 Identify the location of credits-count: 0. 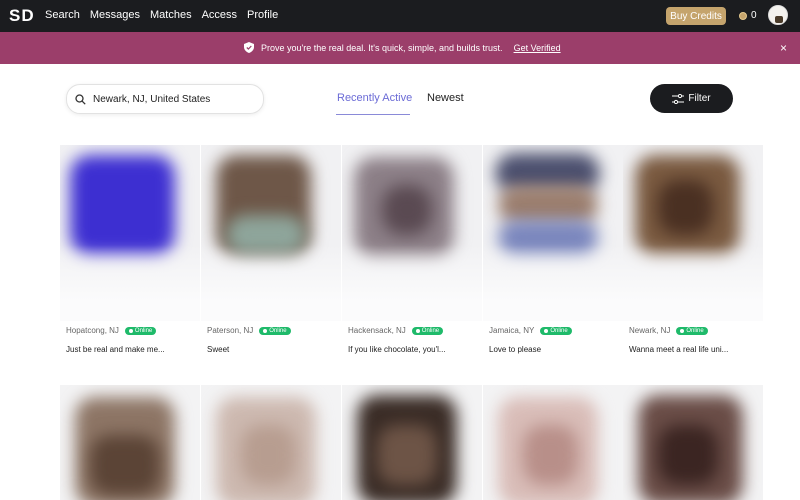
(754, 15).